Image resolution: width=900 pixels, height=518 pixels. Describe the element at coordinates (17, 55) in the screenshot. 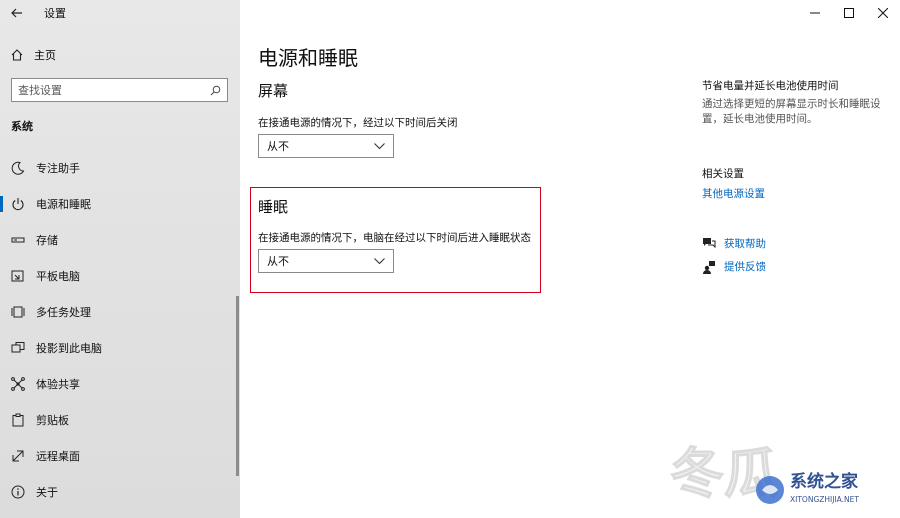

I see `home-icon` at that location.